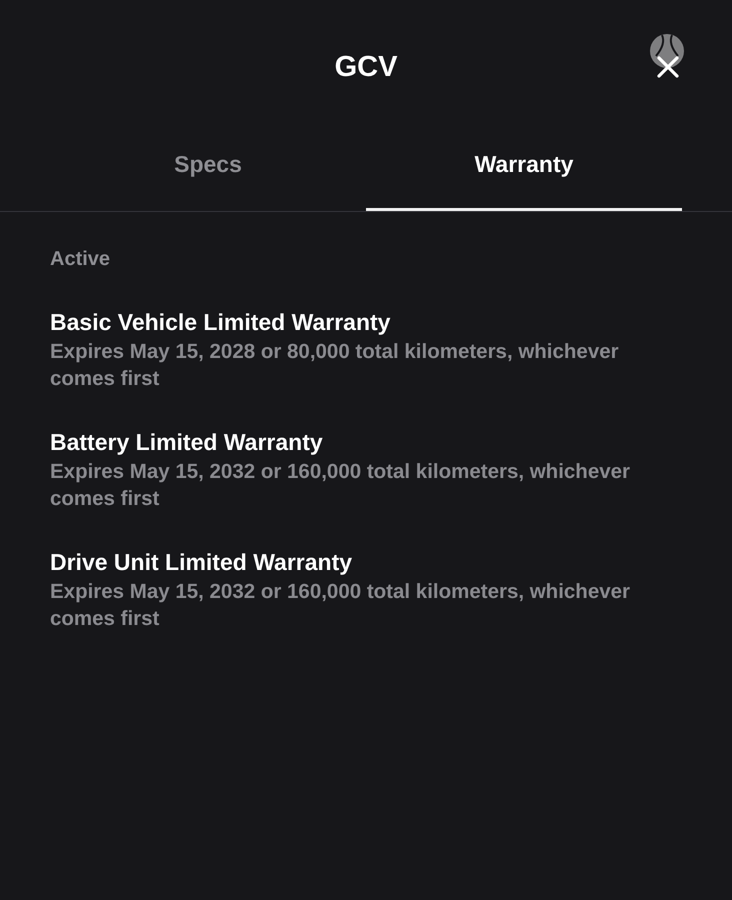 The image size is (732, 900). What do you see at coordinates (208, 172) in the screenshot?
I see `tab: Specs` at bounding box center [208, 172].